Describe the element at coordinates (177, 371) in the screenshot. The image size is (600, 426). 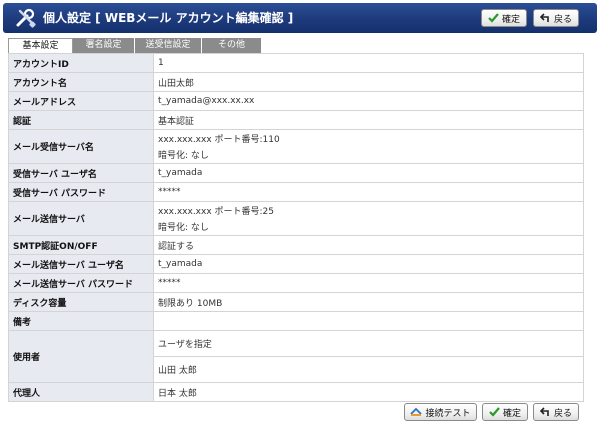
I see `user-name: 山田 太郎` at that location.